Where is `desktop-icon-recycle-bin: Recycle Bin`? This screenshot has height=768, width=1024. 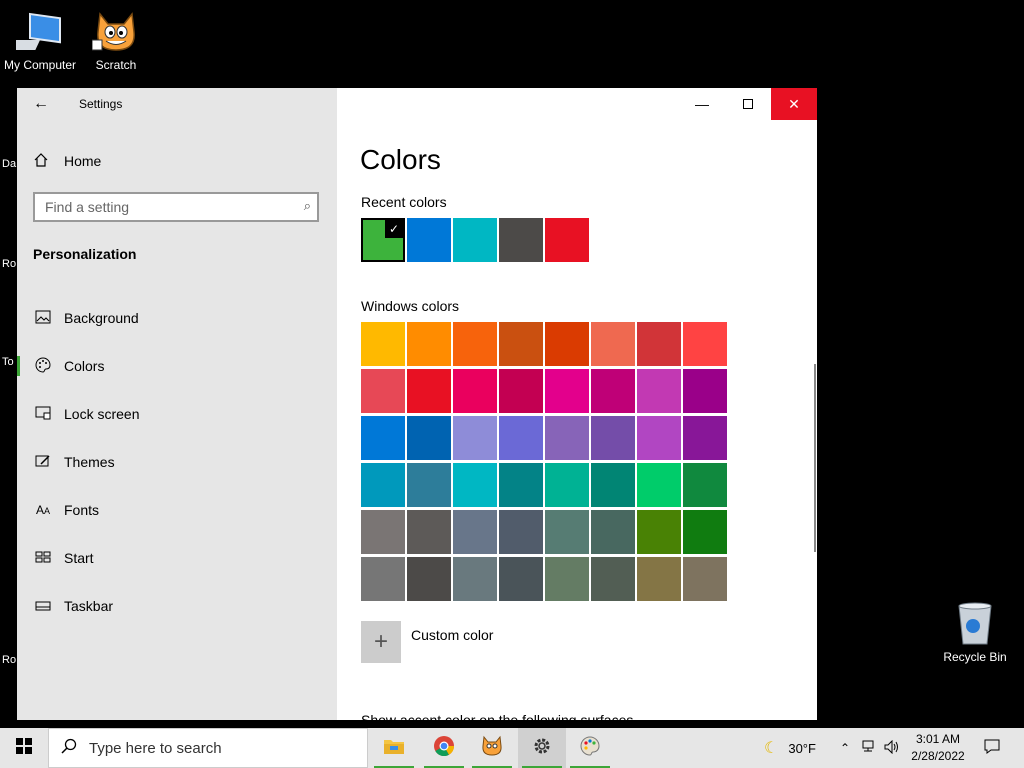 desktop-icon-recycle-bin: Recycle Bin is located at coordinates (975, 633).